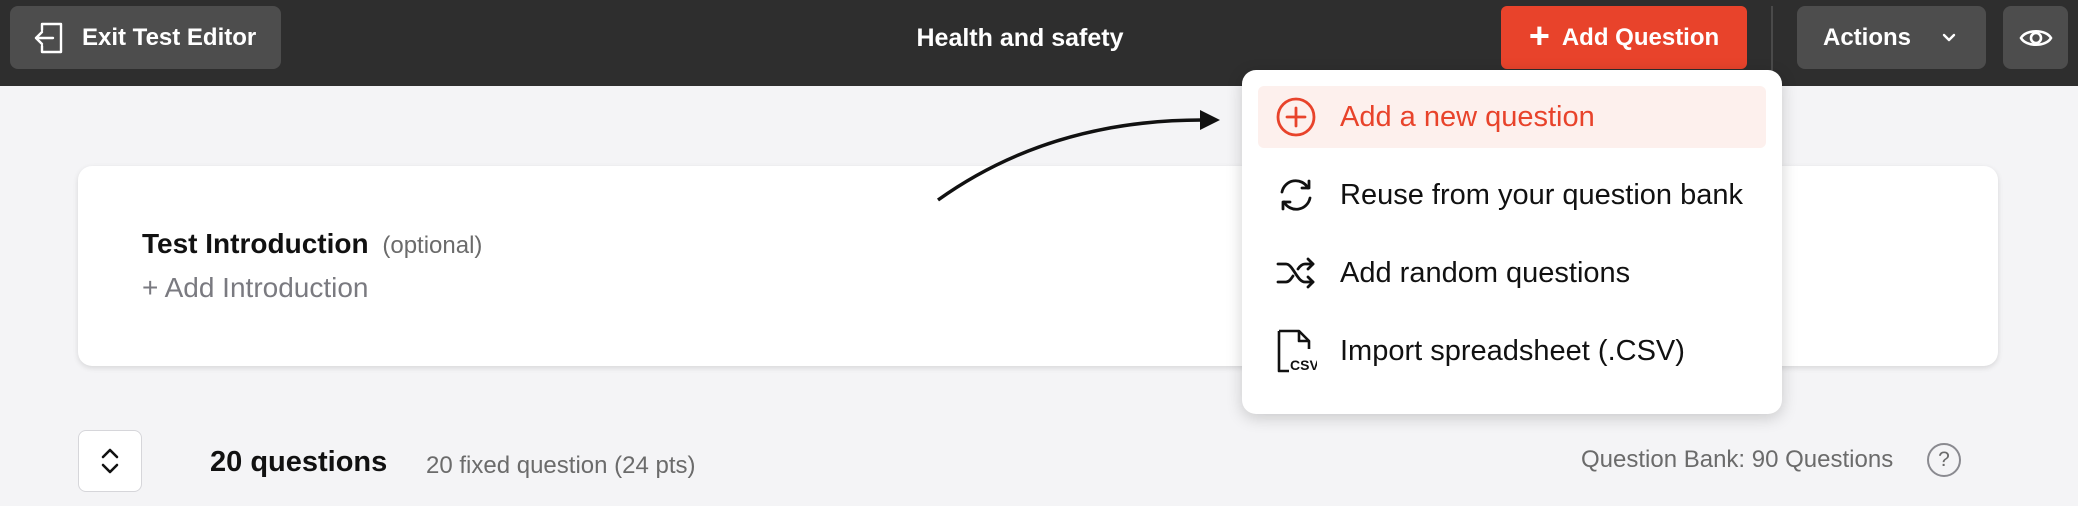  I want to click on annotation-arrow, so click(1078, 156).